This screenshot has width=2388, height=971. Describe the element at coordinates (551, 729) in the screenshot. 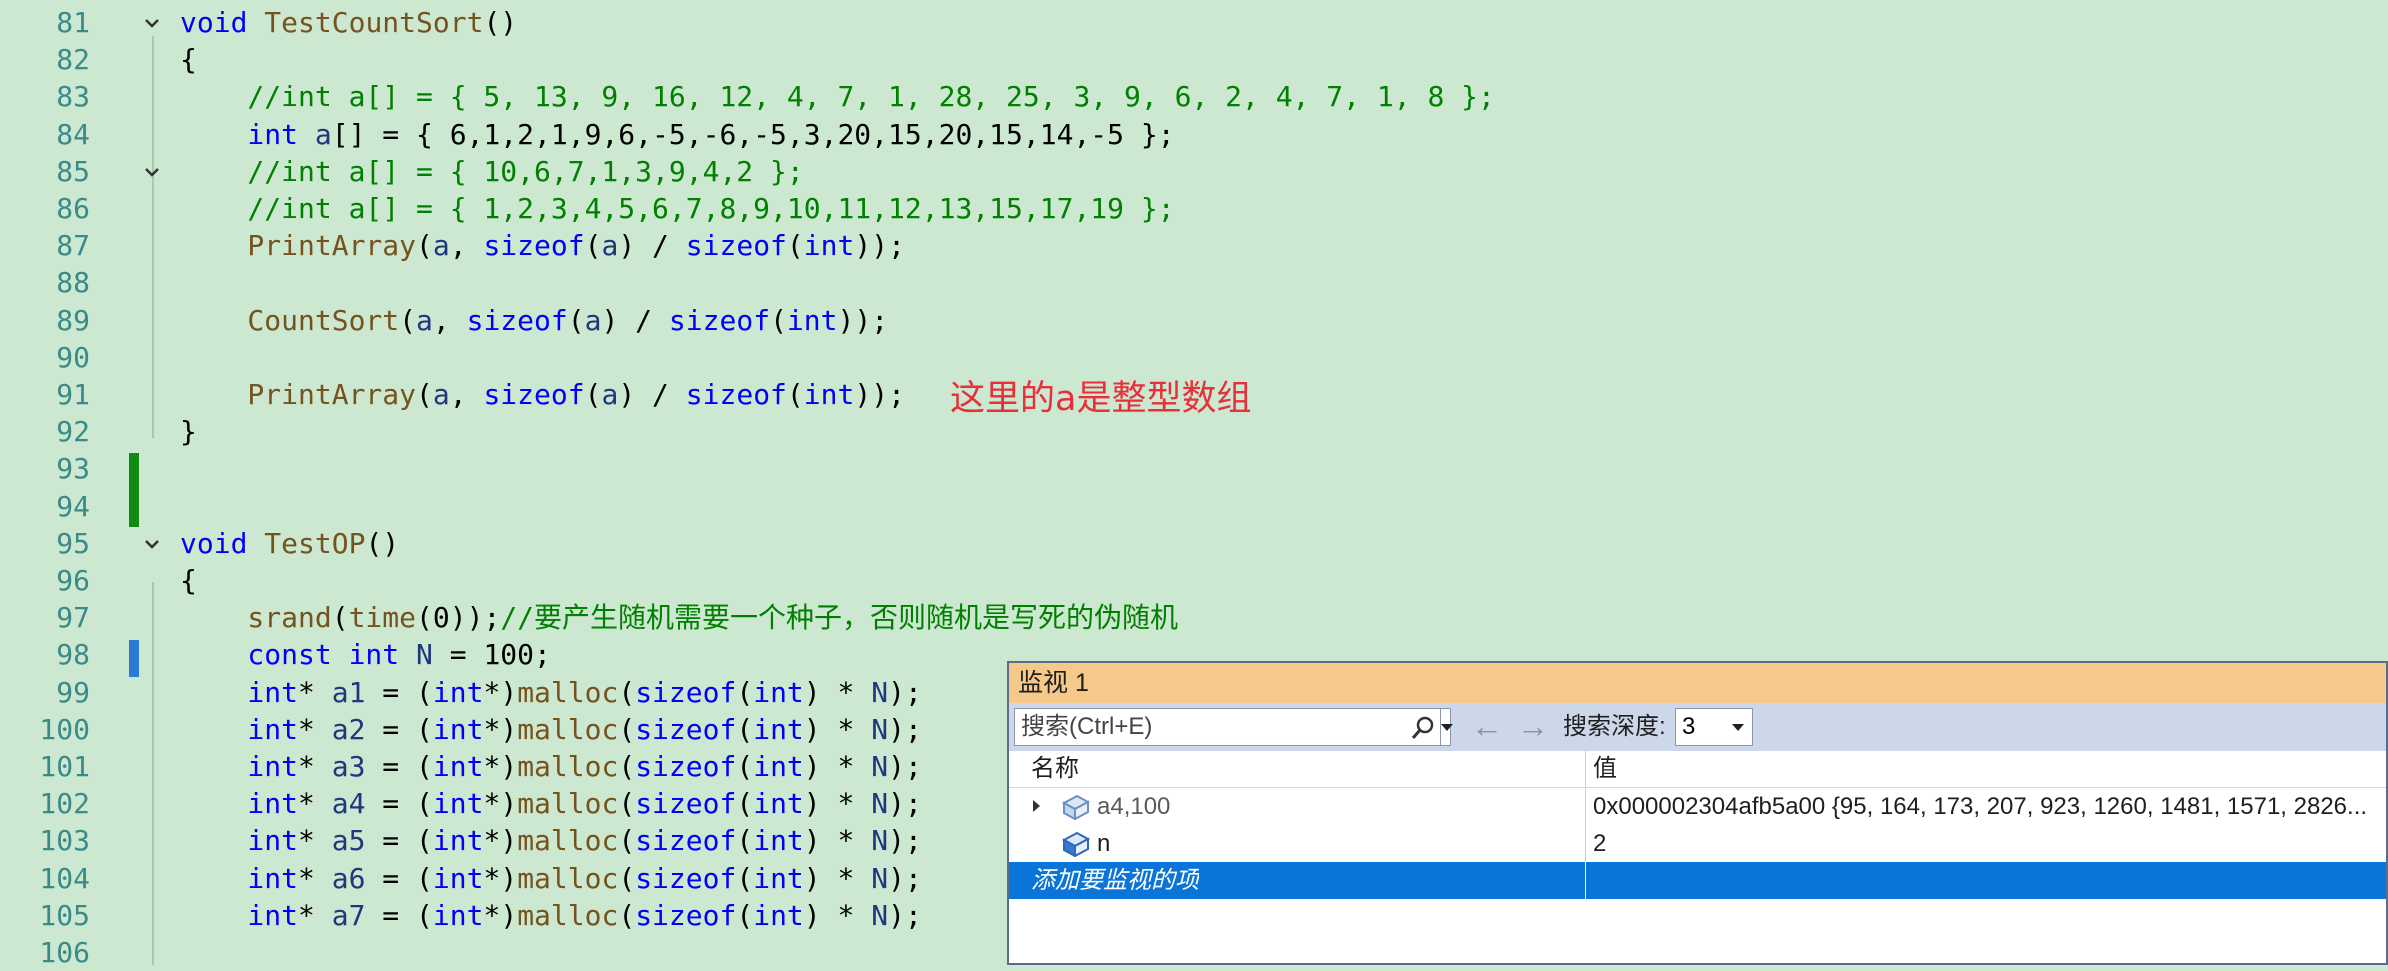

I see `code-text: int* a2 = (int*)malloc(sizeof(int) * N);` at that location.